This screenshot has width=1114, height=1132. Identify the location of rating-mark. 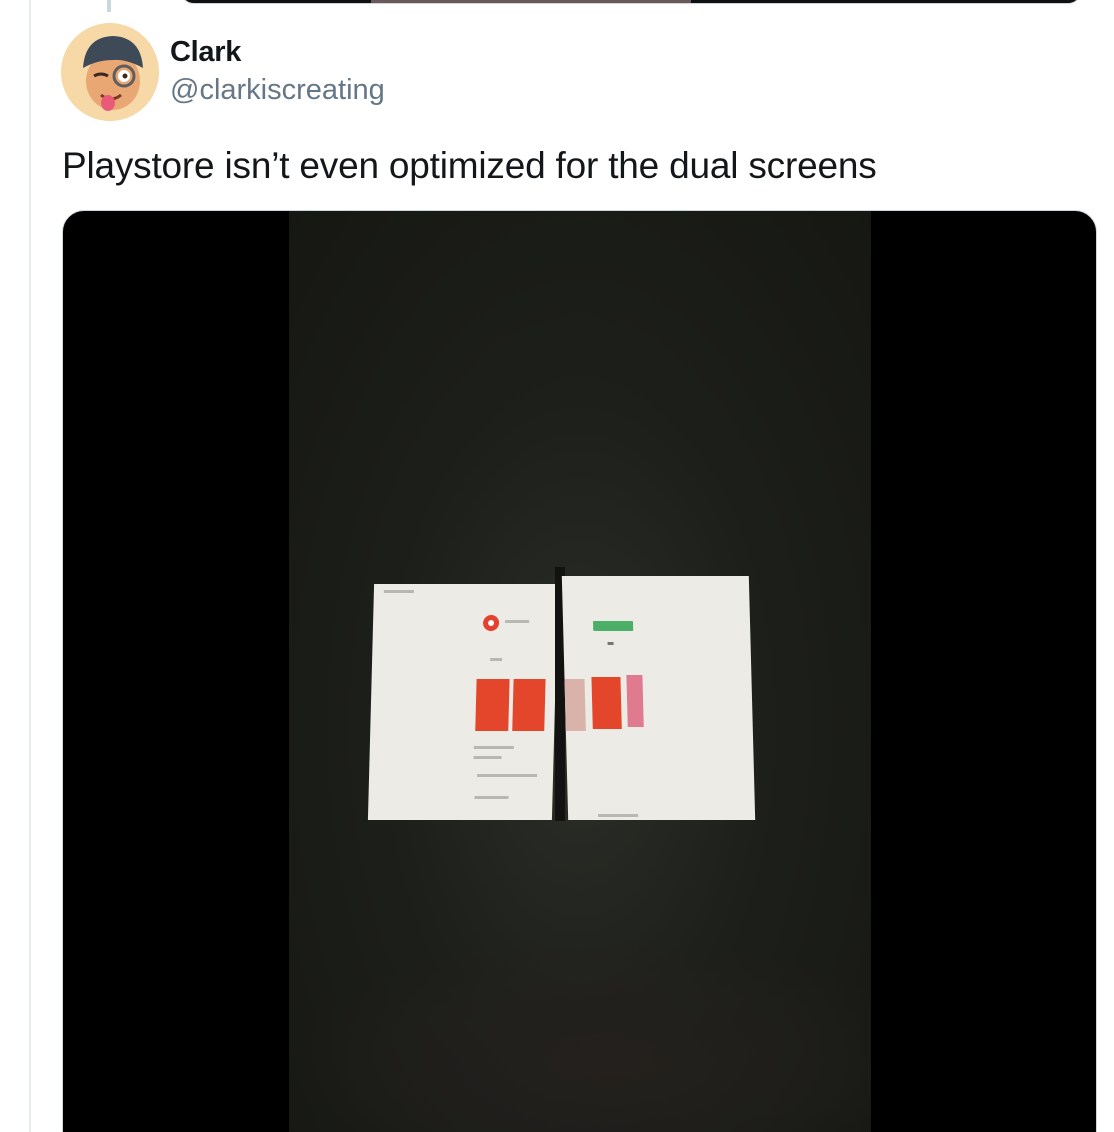
(610, 643).